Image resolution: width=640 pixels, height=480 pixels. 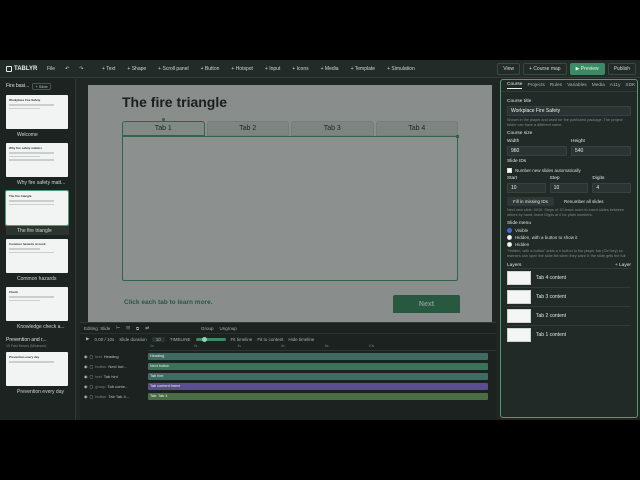 What do you see at coordinates (147, 328) in the screenshot?
I see `shuffle-icon: ⇄` at bounding box center [147, 328].